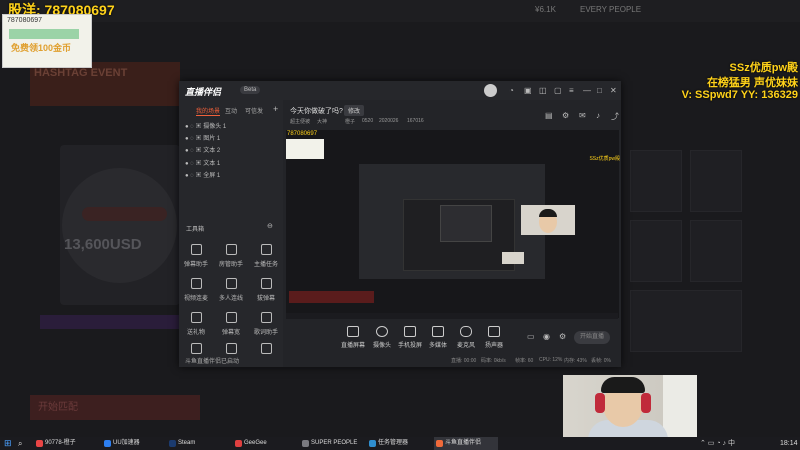 The width and height of the screenshot is (800, 450). Describe the element at coordinates (558, 90) in the screenshot. I see `message-icon: ▢` at that location.